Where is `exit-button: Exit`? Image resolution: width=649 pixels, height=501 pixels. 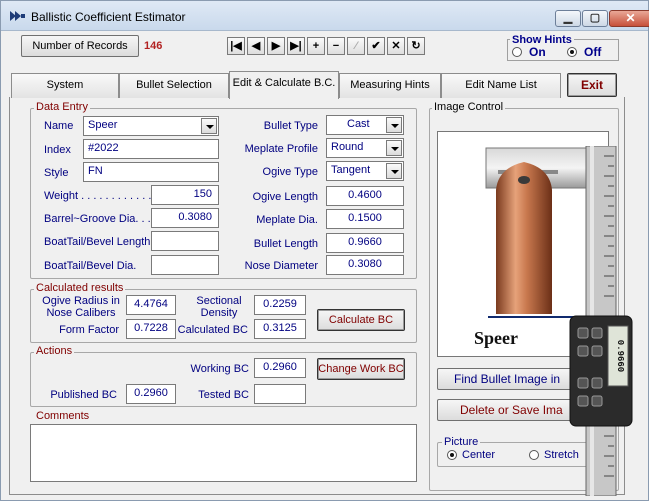
exit-button: Exit is located at coordinates (592, 85).